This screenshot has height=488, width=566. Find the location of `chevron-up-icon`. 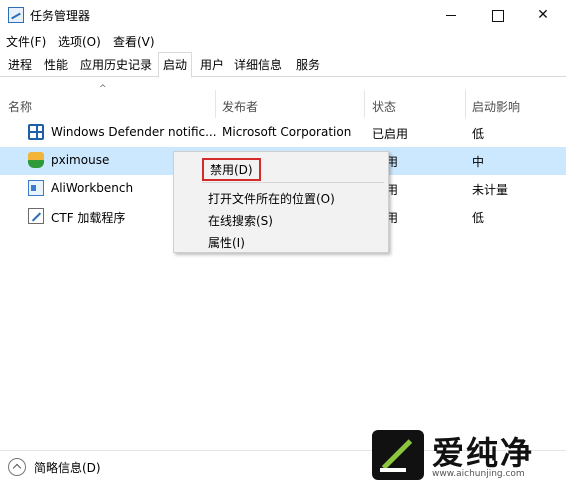

chevron-up-icon is located at coordinates (17, 467).